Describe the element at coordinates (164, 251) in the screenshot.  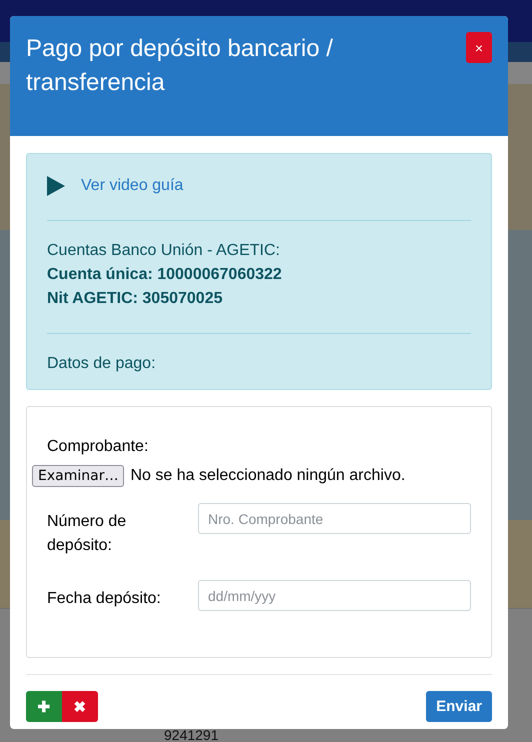
I see `accounts-title: Cuentas Banco Unión - AGETIC:` at that location.